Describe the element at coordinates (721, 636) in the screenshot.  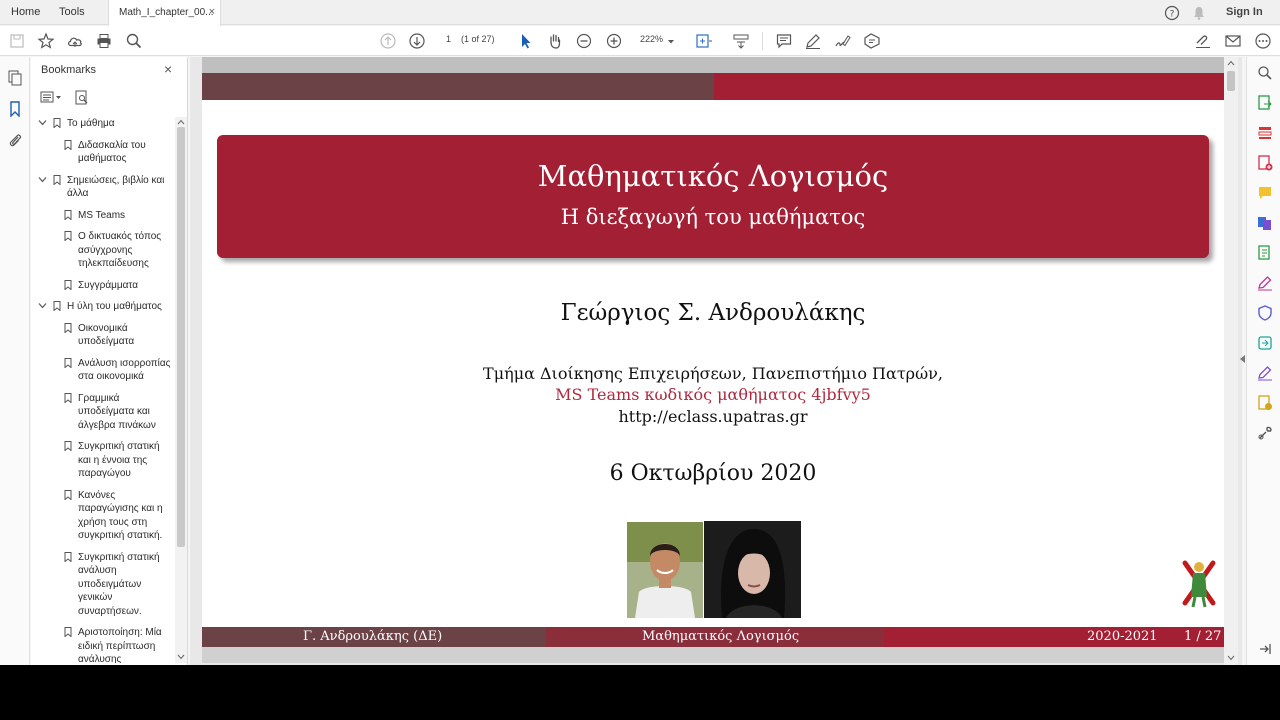
I see `footer-course-title: Μαθηματικός Λογισμός` at that location.